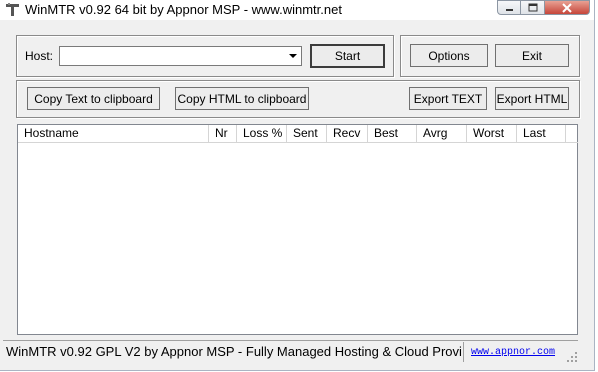 The image size is (598, 372). Describe the element at coordinates (532, 55) in the screenshot. I see `exit-button: Exit` at that location.